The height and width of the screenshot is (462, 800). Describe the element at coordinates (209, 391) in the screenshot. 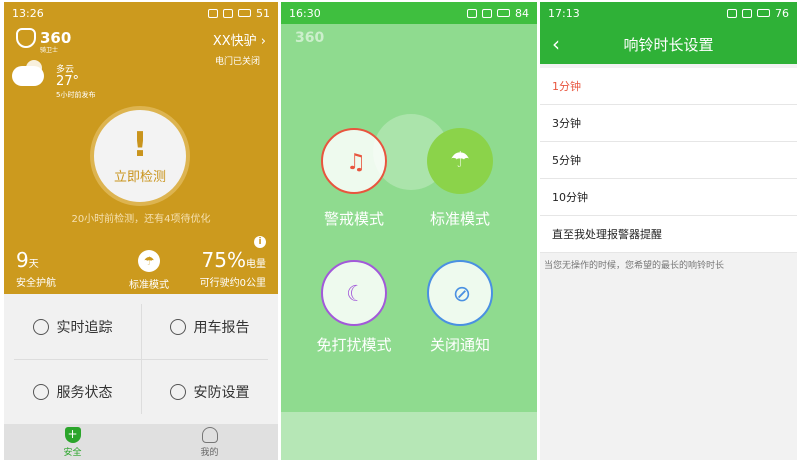

I see `security-settings-button: 安防设置` at that location.